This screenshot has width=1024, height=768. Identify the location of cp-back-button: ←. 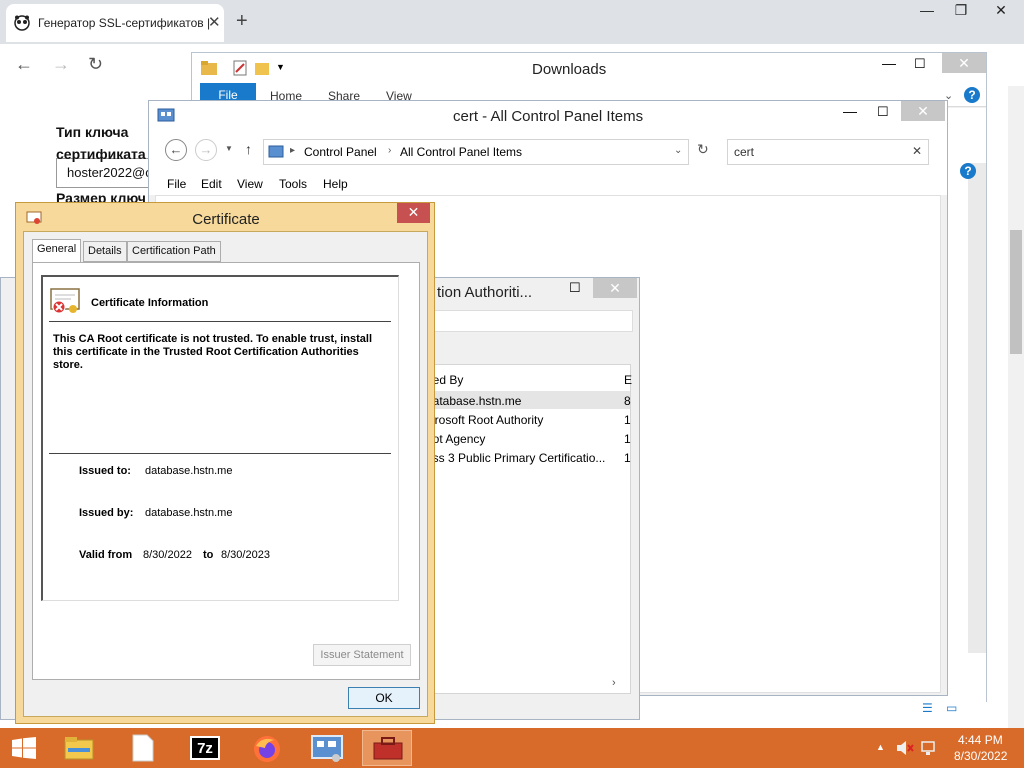
(176, 150).